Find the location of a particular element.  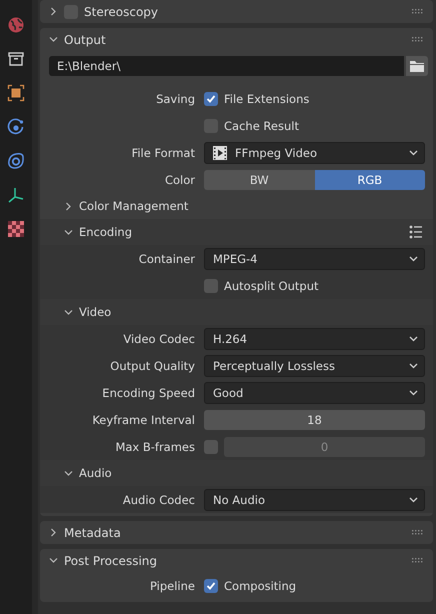

subpanel-header: Audio is located at coordinates (236, 473).